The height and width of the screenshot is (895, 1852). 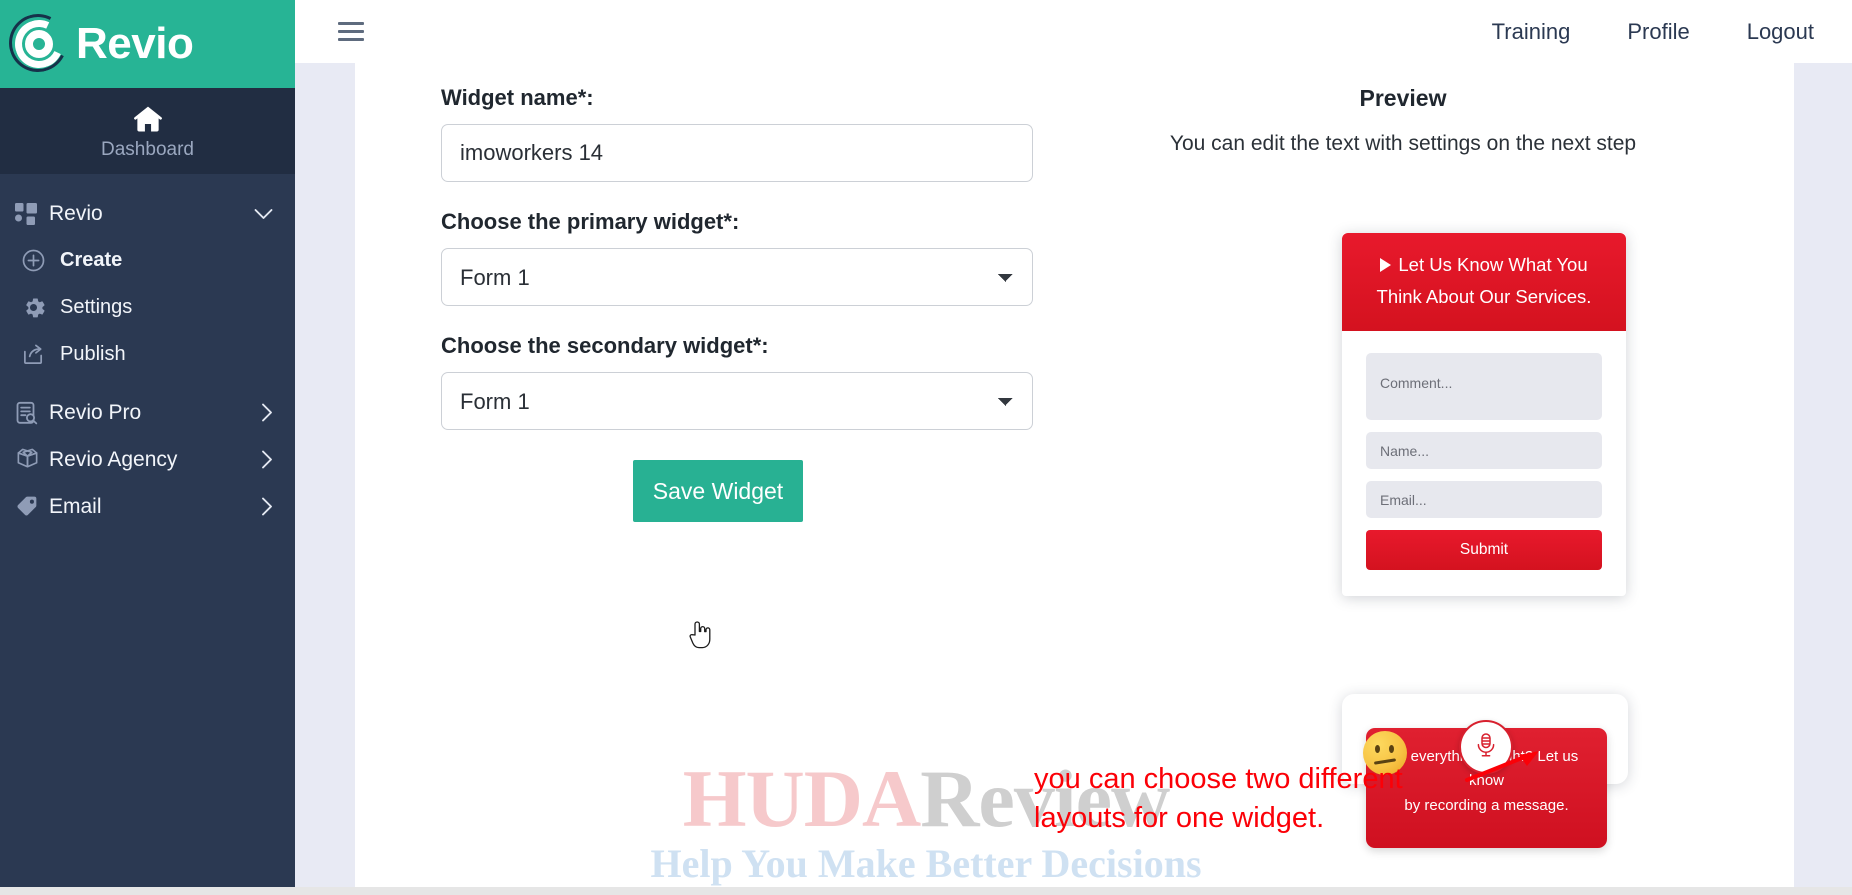 What do you see at coordinates (135, 43) in the screenshot?
I see `brand-name: Revio` at bounding box center [135, 43].